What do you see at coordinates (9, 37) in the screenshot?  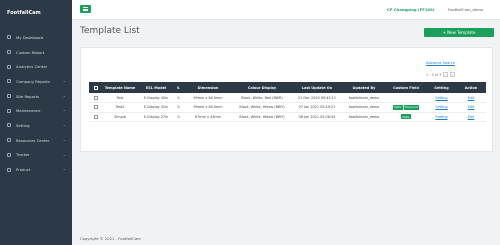 I see `dashboard-icon` at bounding box center [9, 37].